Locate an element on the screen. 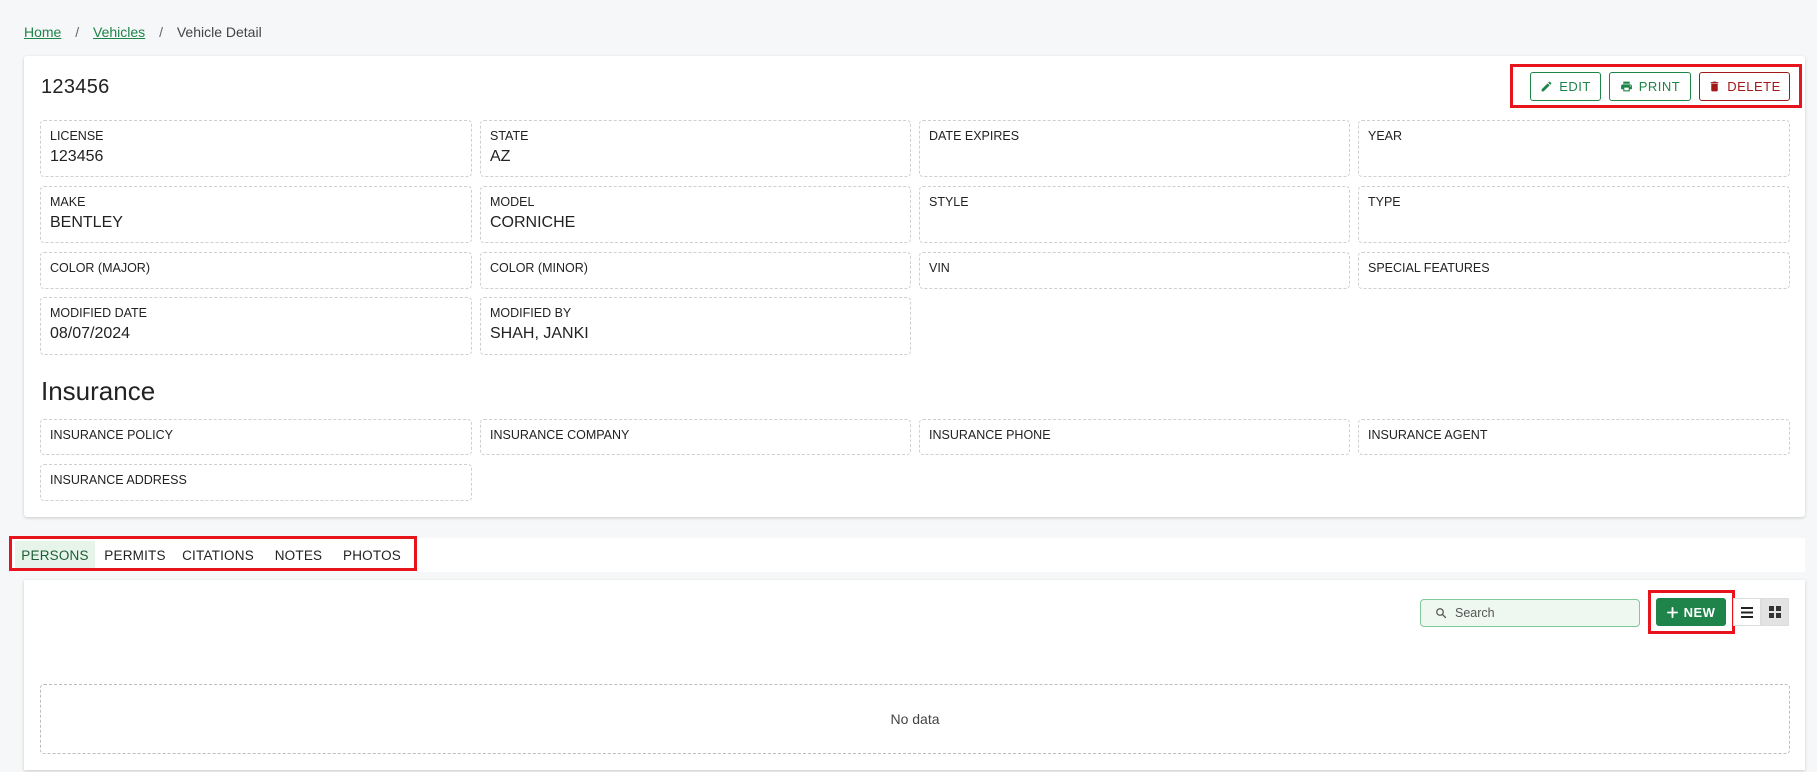 This screenshot has width=1817, height=772. delete-button: DELETE is located at coordinates (1744, 86).